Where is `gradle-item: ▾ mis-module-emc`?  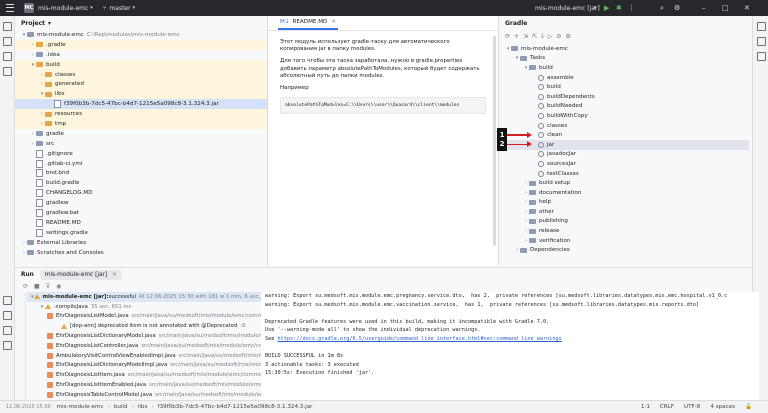 gradle-item: ▾ mis-module-emc is located at coordinates (624, 49).